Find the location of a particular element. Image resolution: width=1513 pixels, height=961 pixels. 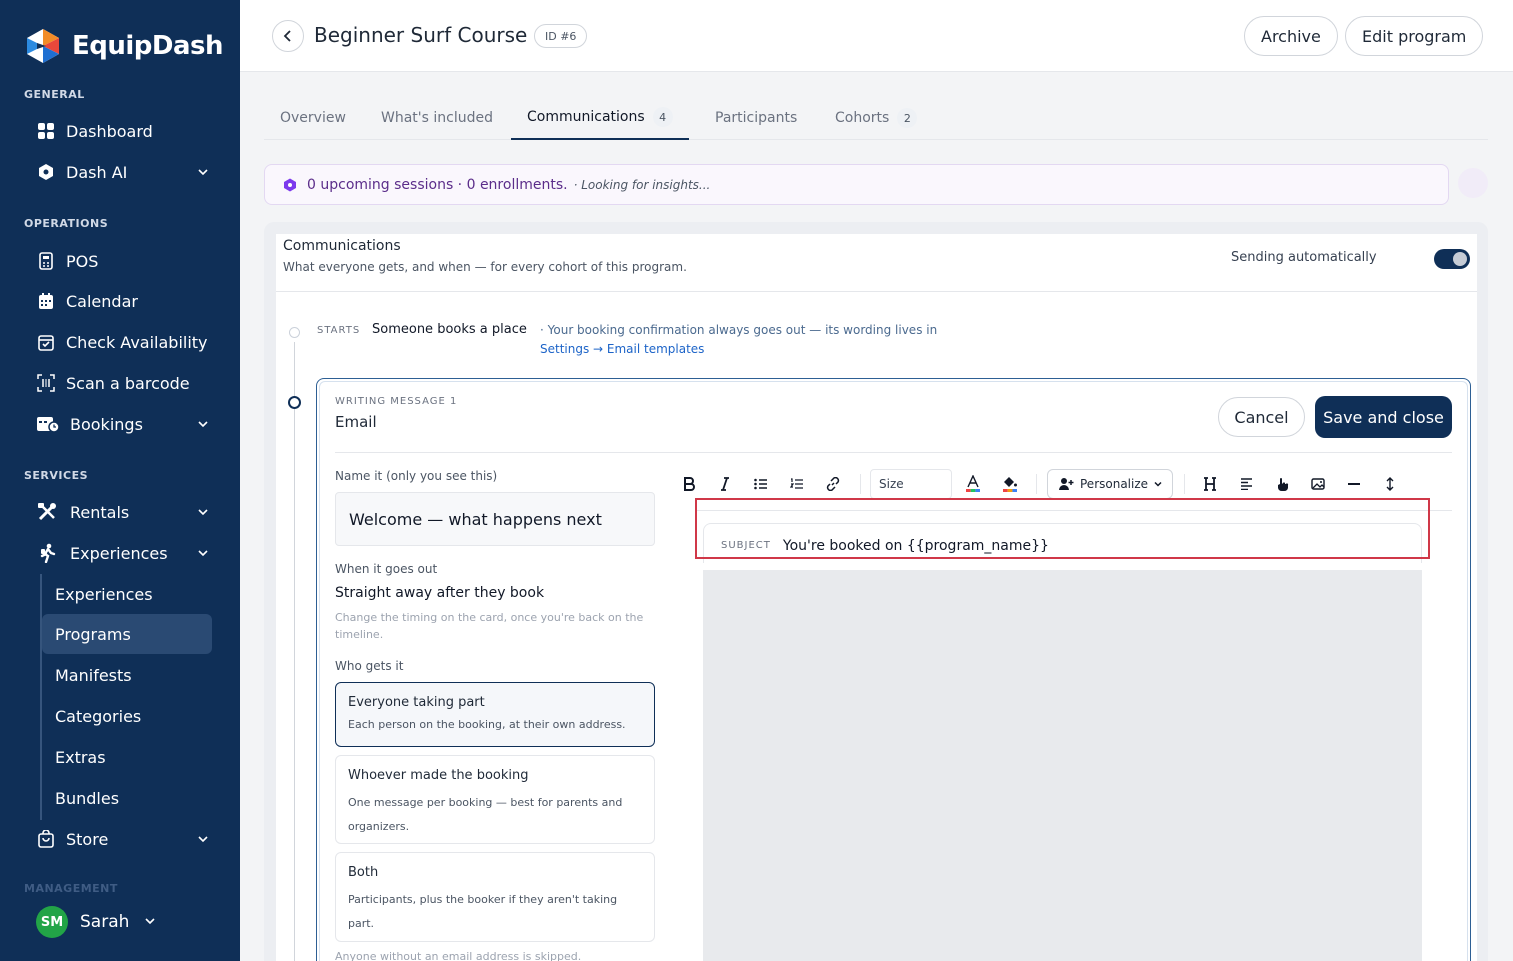

ai-hexagon-icon is located at coordinates (290, 184).